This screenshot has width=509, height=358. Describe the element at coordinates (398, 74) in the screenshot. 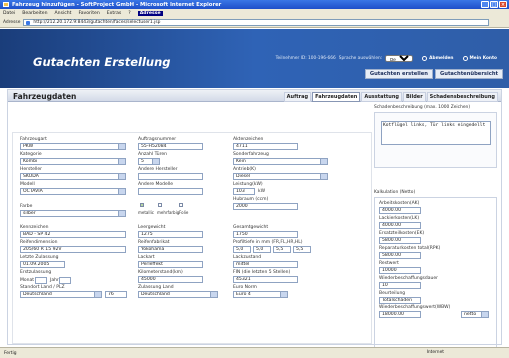

I see `nav-gutachten-erstellen: Gutachten erstellen` at that location.